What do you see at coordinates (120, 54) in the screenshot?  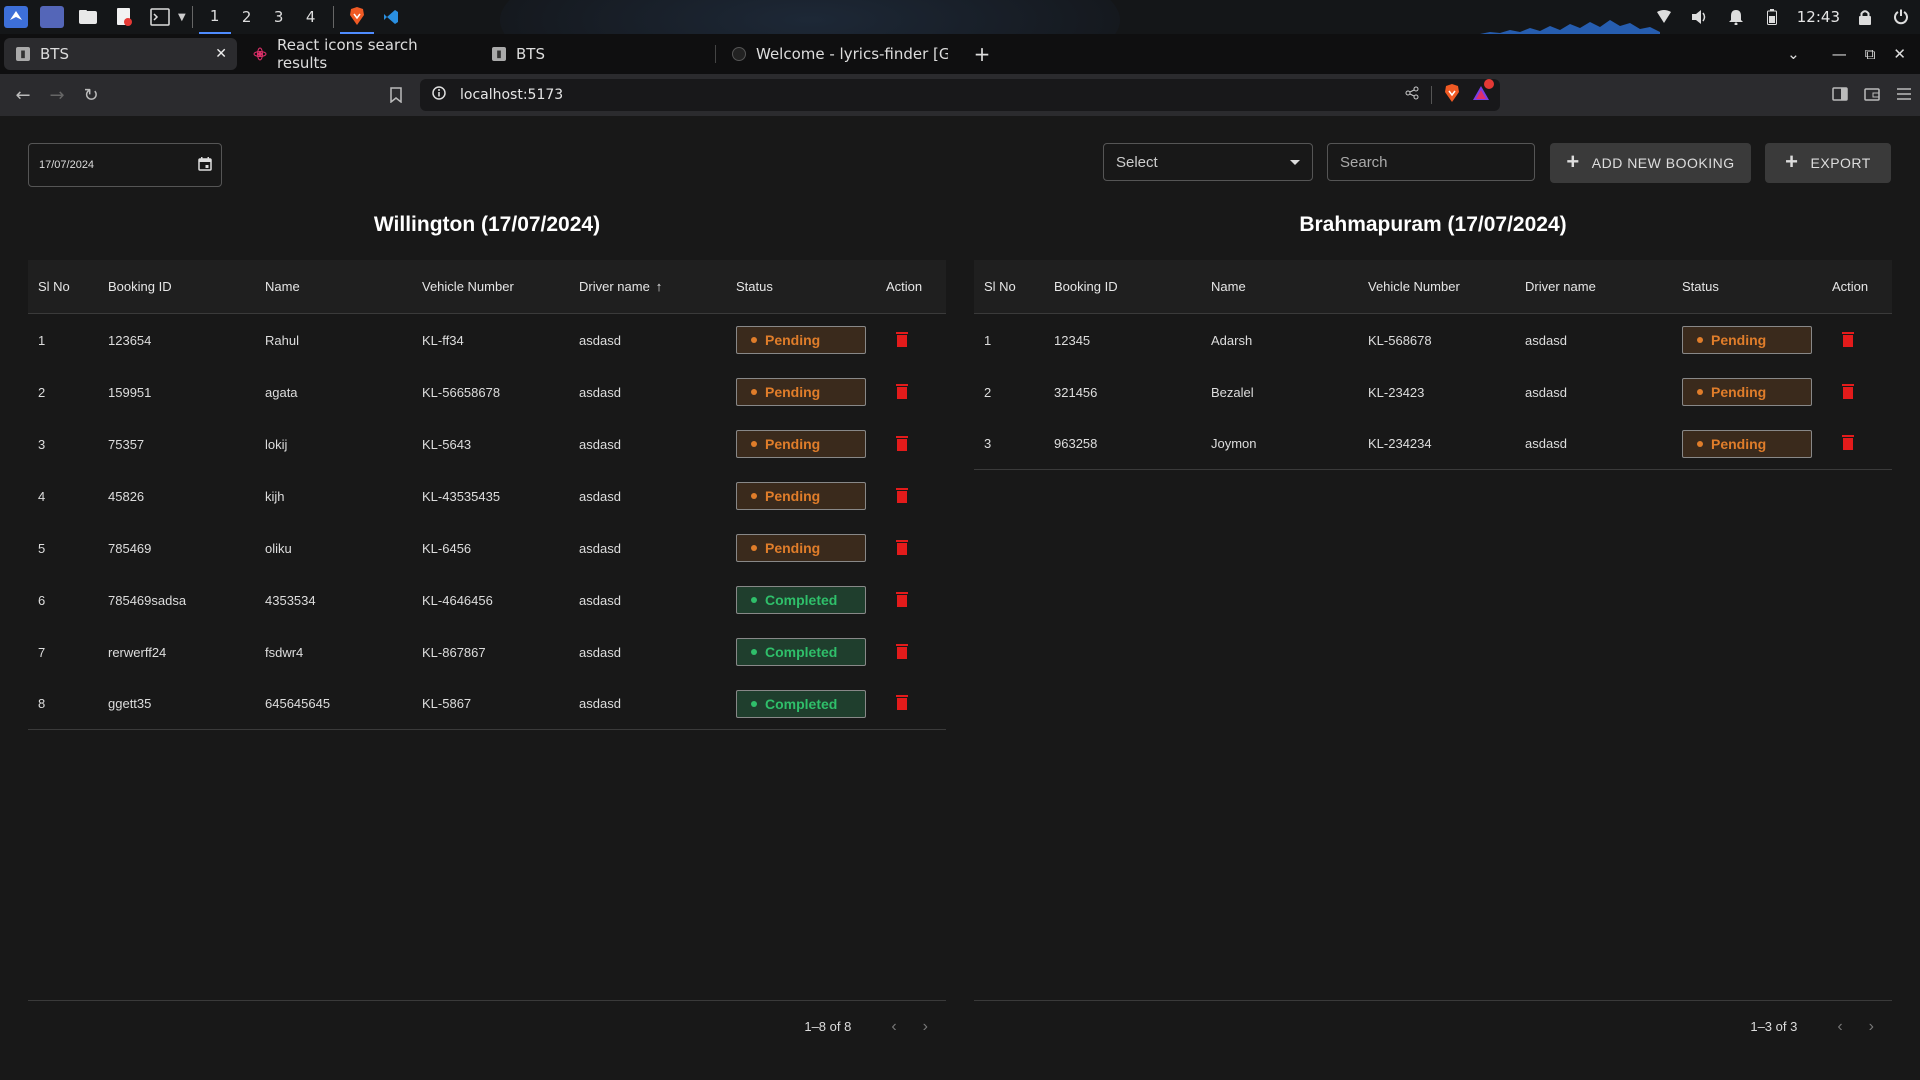 I see `tab-bts-active: ▮ BTS ✕` at bounding box center [120, 54].